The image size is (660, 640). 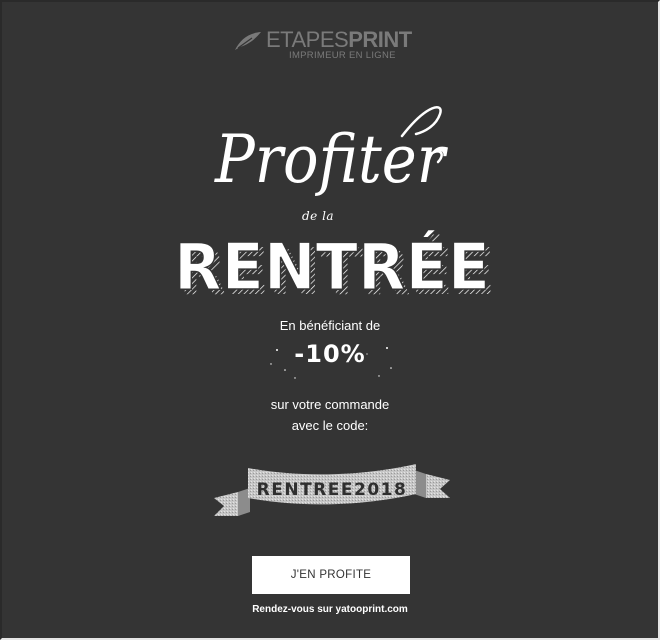 I want to click on svg-text: RENTRÉE, so click(x=332, y=267).